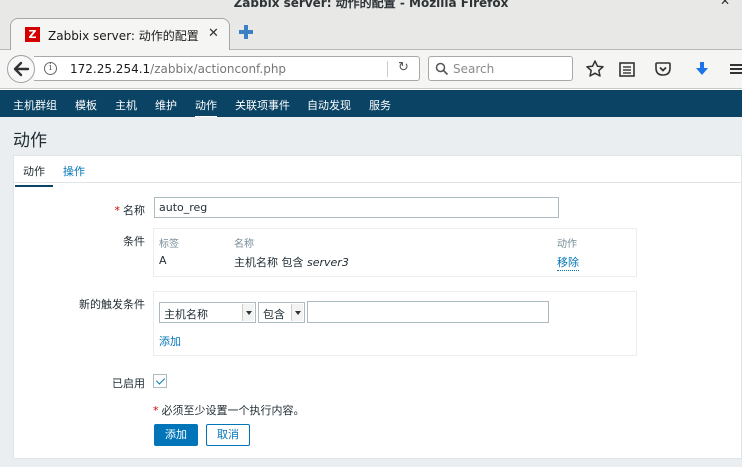 The height and width of the screenshot is (467, 742). I want to click on url-path: /zabbix/actionconf.php, so click(218, 69).